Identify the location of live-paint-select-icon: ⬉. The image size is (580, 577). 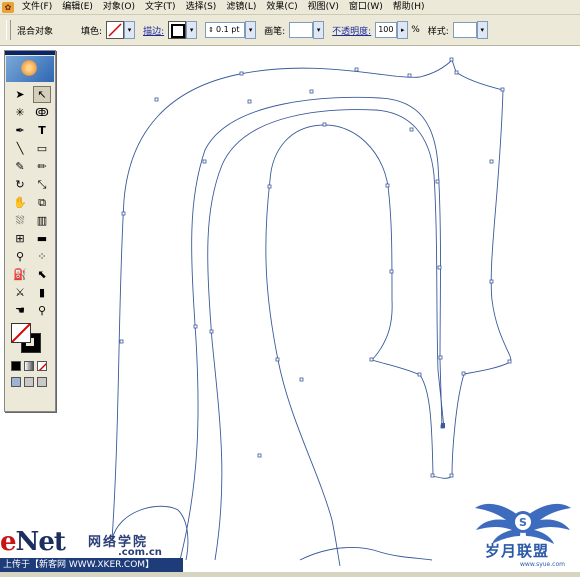
(42, 274).